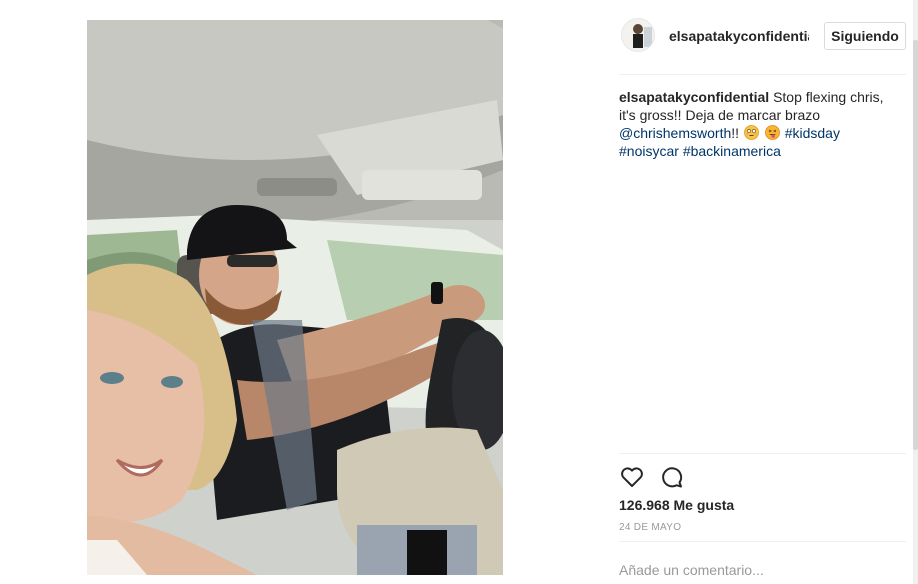 The image size is (918, 584). What do you see at coordinates (762, 453) in the screenshot?
I see `actions-divider` at bounding box center [762, 453].